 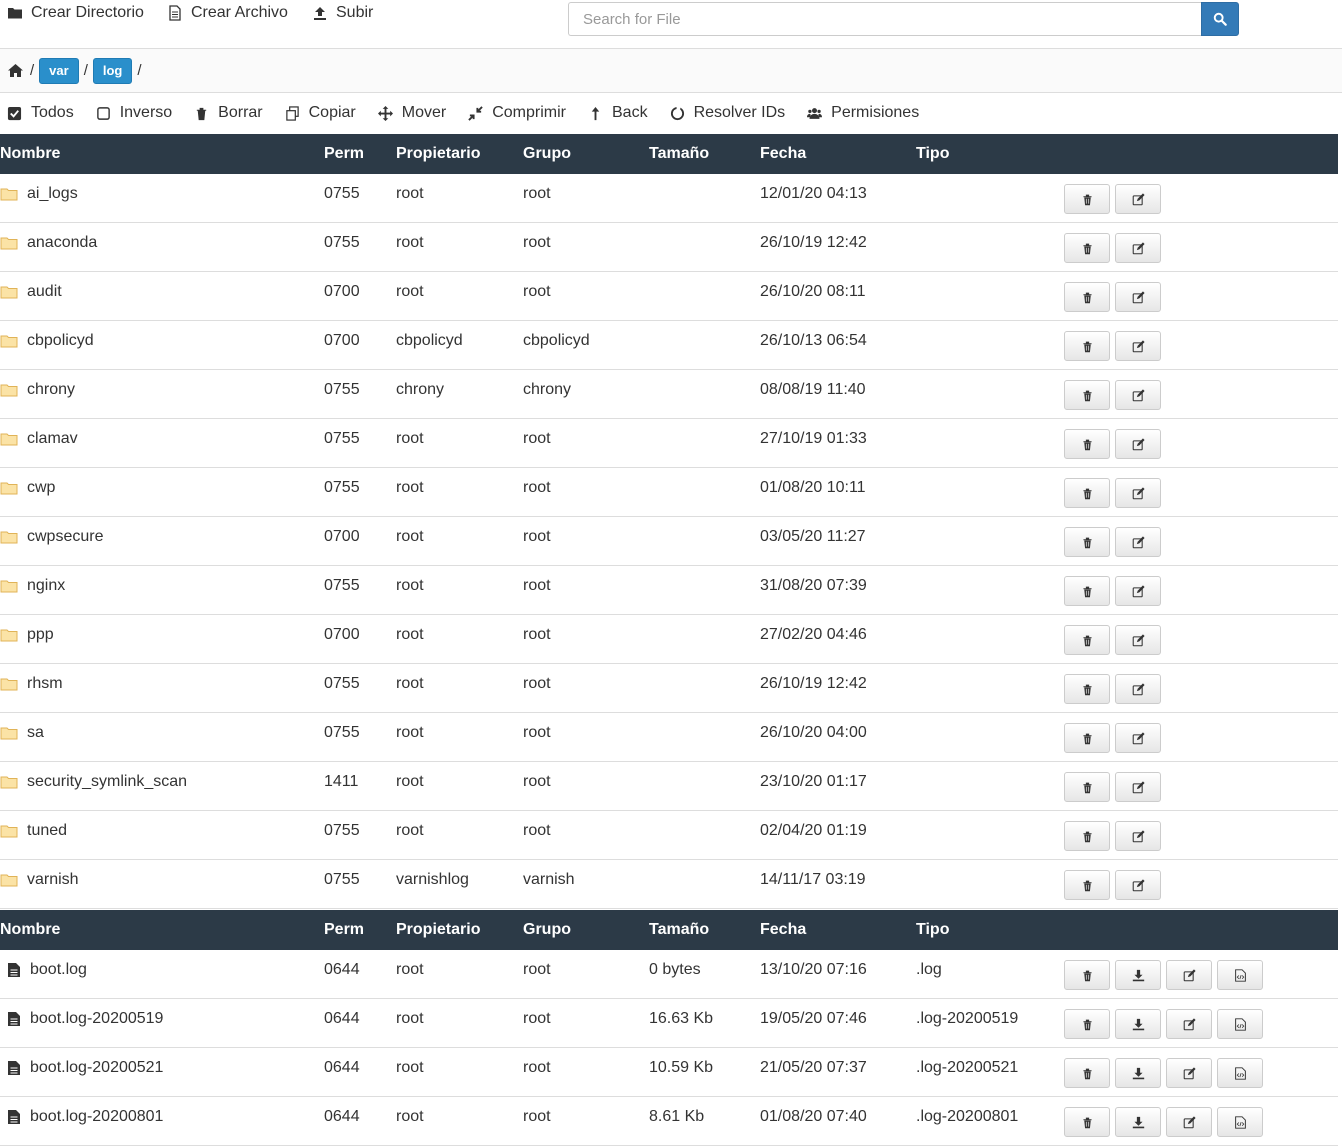 I want to click on column-header-group: Grupo, so click(x=586, y=154).